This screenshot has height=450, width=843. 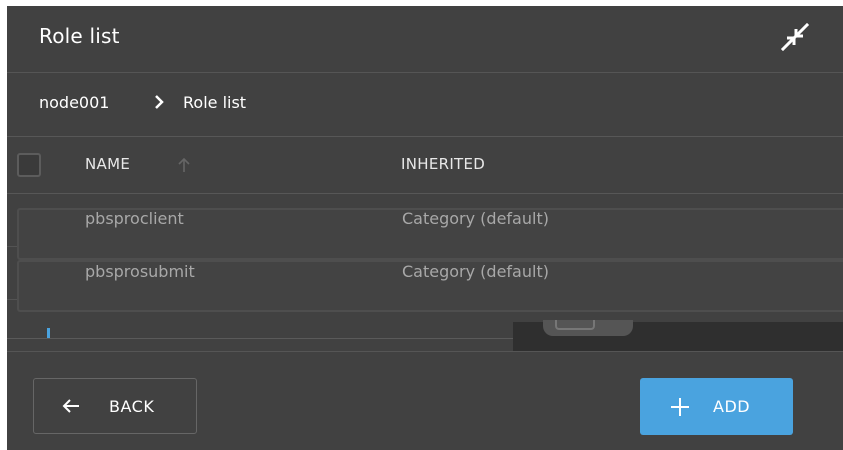 What do you see at coordinates (140, 271) in the screenshot?
I see `role-name: pbsprosubmit` at bounding box center [140, 271].